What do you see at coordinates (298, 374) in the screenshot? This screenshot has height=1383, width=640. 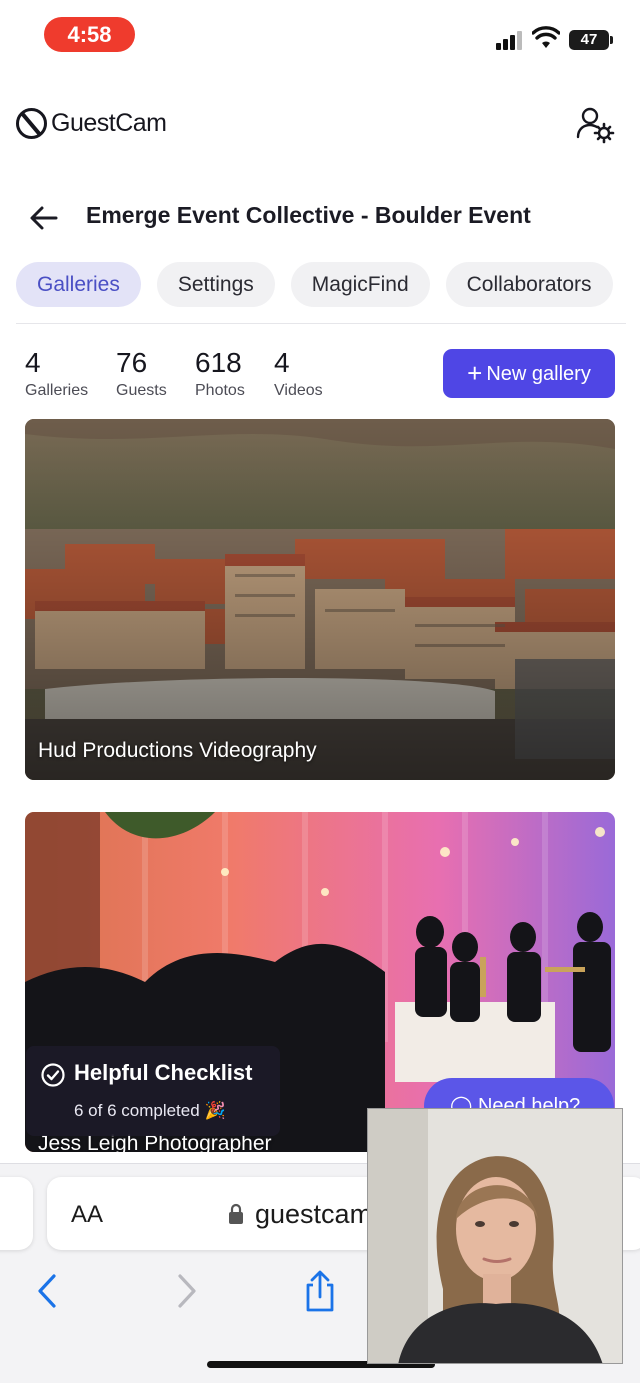 I see `stat-videos: 4 Videos` at bounding box center [298, 374].